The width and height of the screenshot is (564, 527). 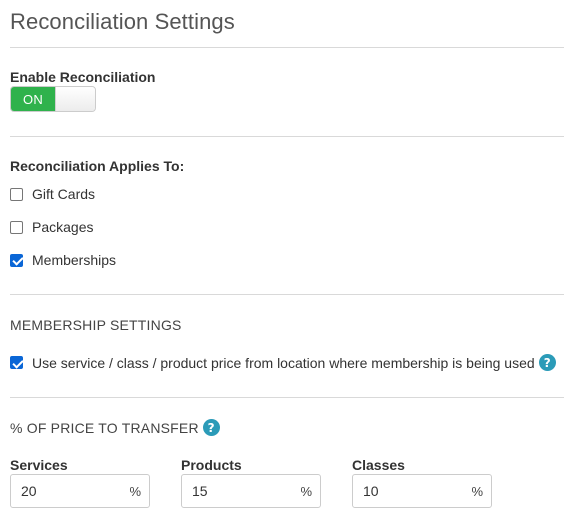 What do you see at coordinates (211, 465) in the screenshot?
I see `products-label: Products` at bounding box center [211, 465].